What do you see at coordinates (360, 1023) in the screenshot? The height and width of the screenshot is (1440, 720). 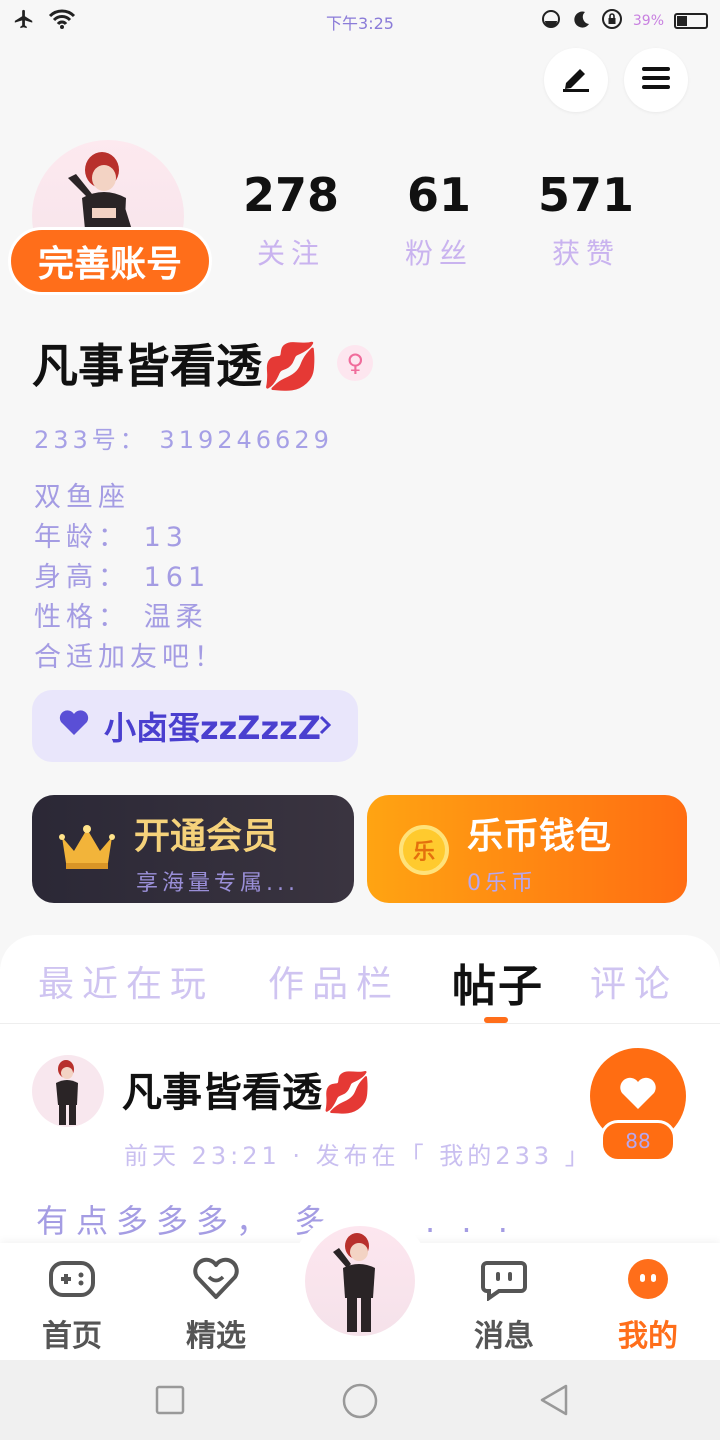 I see `divider` at bounding box center [360, 1023].